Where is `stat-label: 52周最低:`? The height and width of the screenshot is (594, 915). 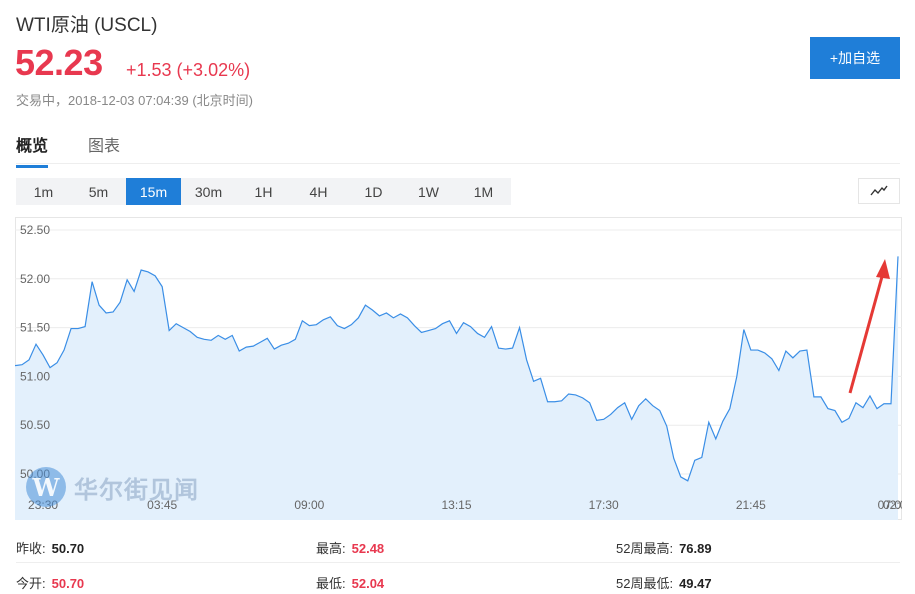 stat-label: 52周最低: is located at coordinates (645, 583).